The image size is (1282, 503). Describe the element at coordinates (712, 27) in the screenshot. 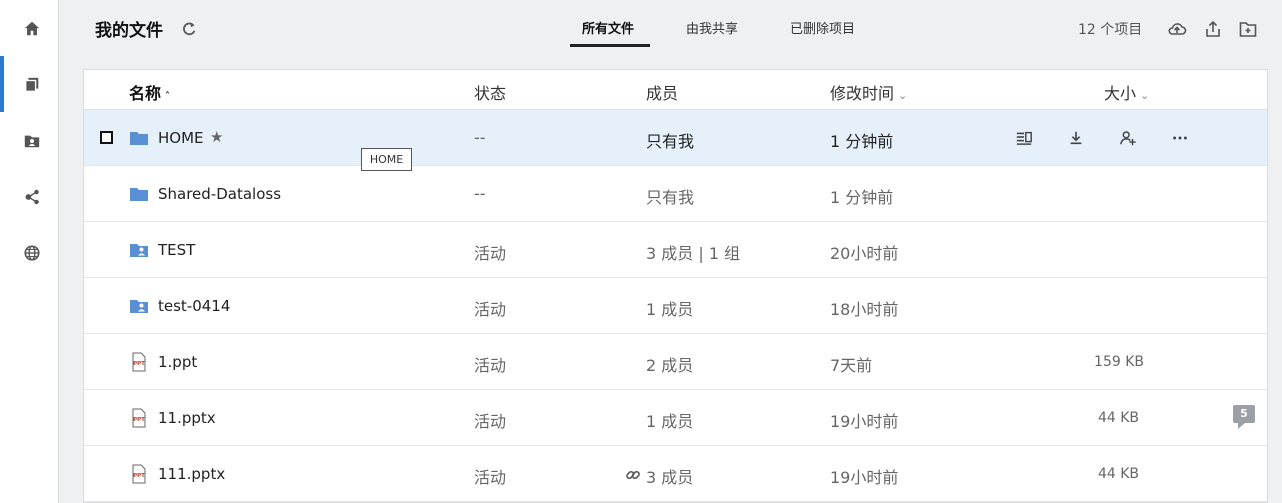

I see `tab-shared-by-me: 由我共享` at that location.